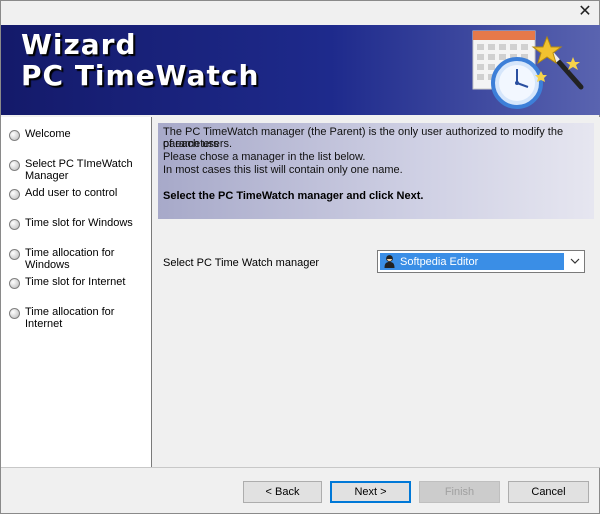 This screenshot has width=600, height=514. I want to click on manager-dropdown-selected: Softpedia Editor, so click(472, 261).